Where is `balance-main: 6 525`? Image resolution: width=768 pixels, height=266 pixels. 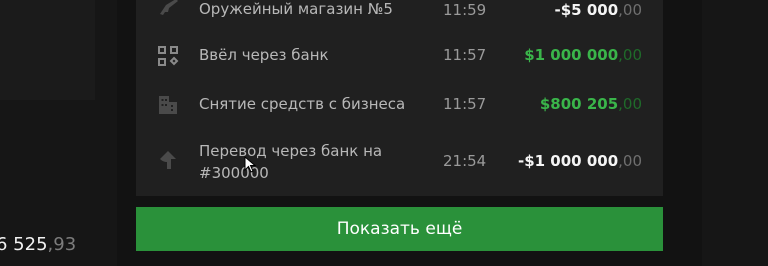
balance-main: 6 525 is located at coordinates (24, 244).